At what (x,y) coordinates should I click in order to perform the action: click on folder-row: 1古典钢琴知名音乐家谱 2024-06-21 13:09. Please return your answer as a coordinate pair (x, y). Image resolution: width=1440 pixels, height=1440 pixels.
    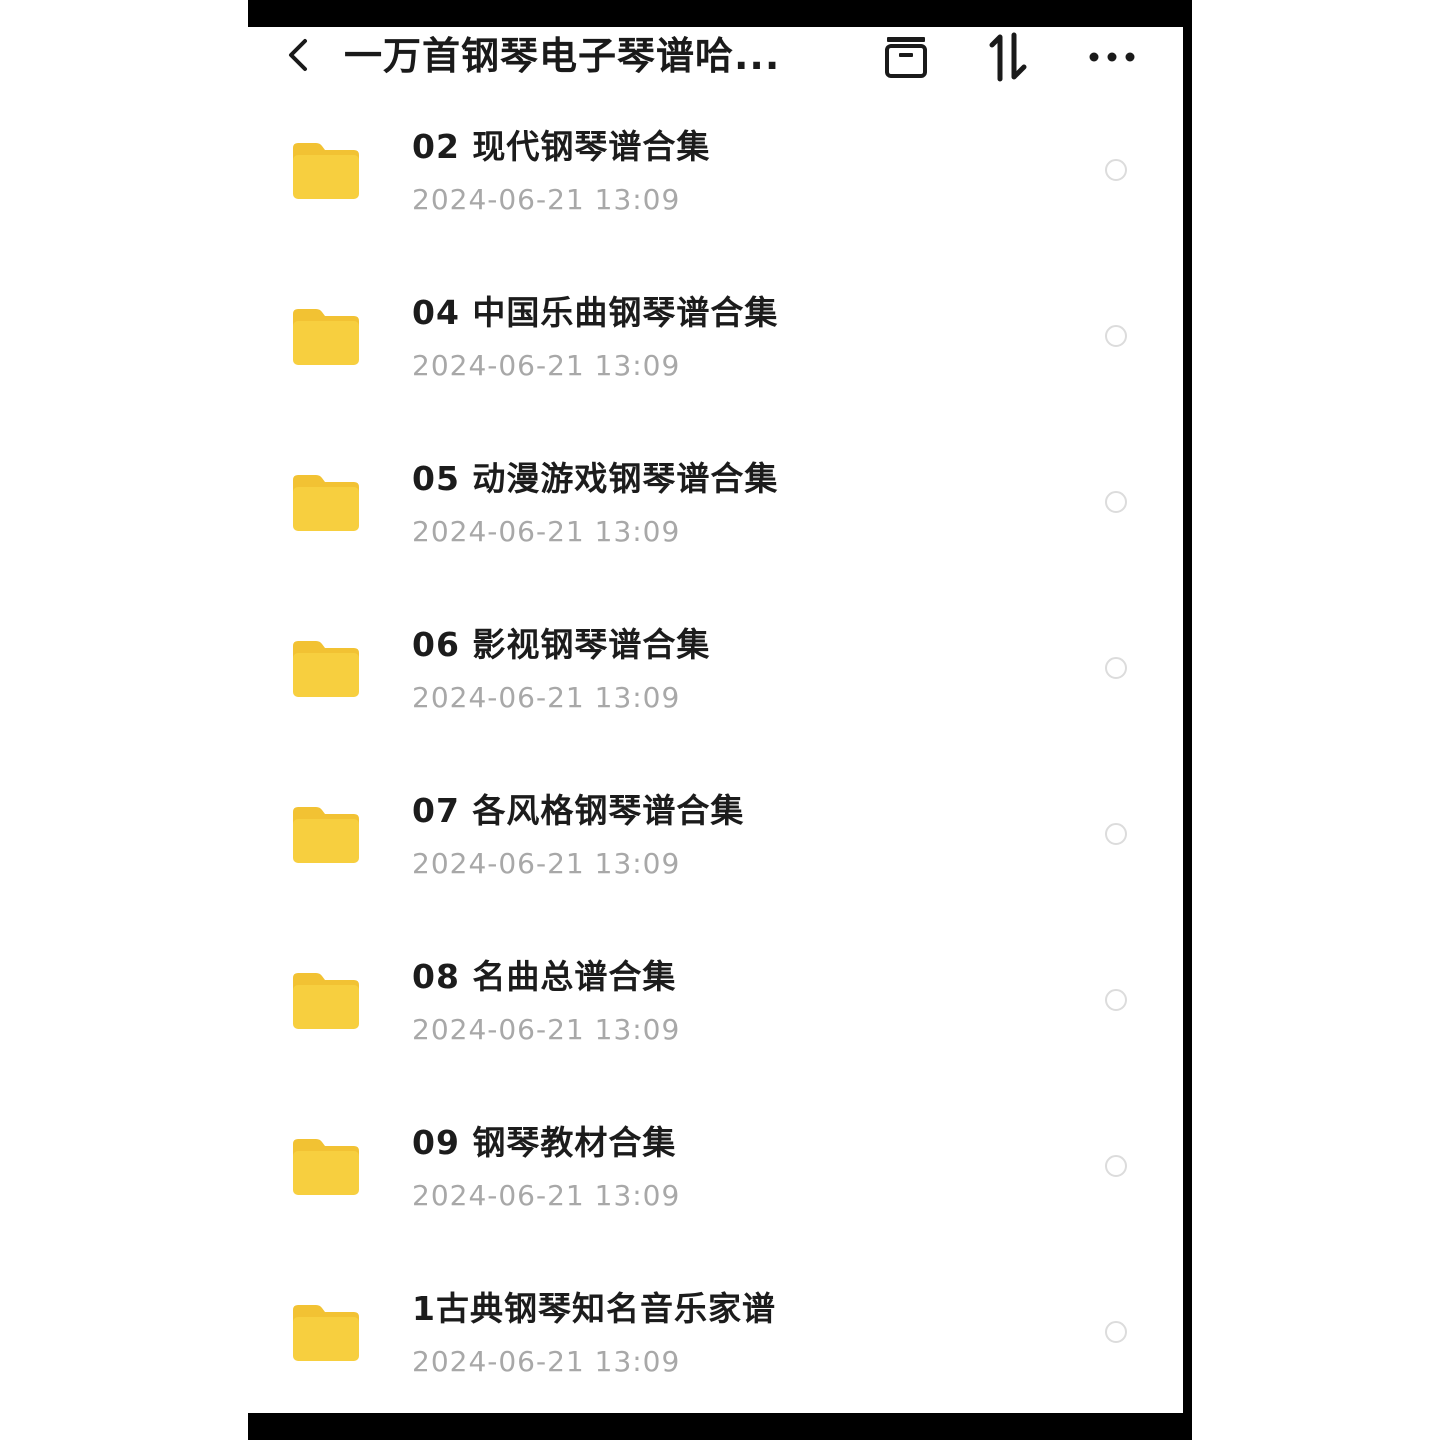
    Looking at the image, I should click on (715, 1344).